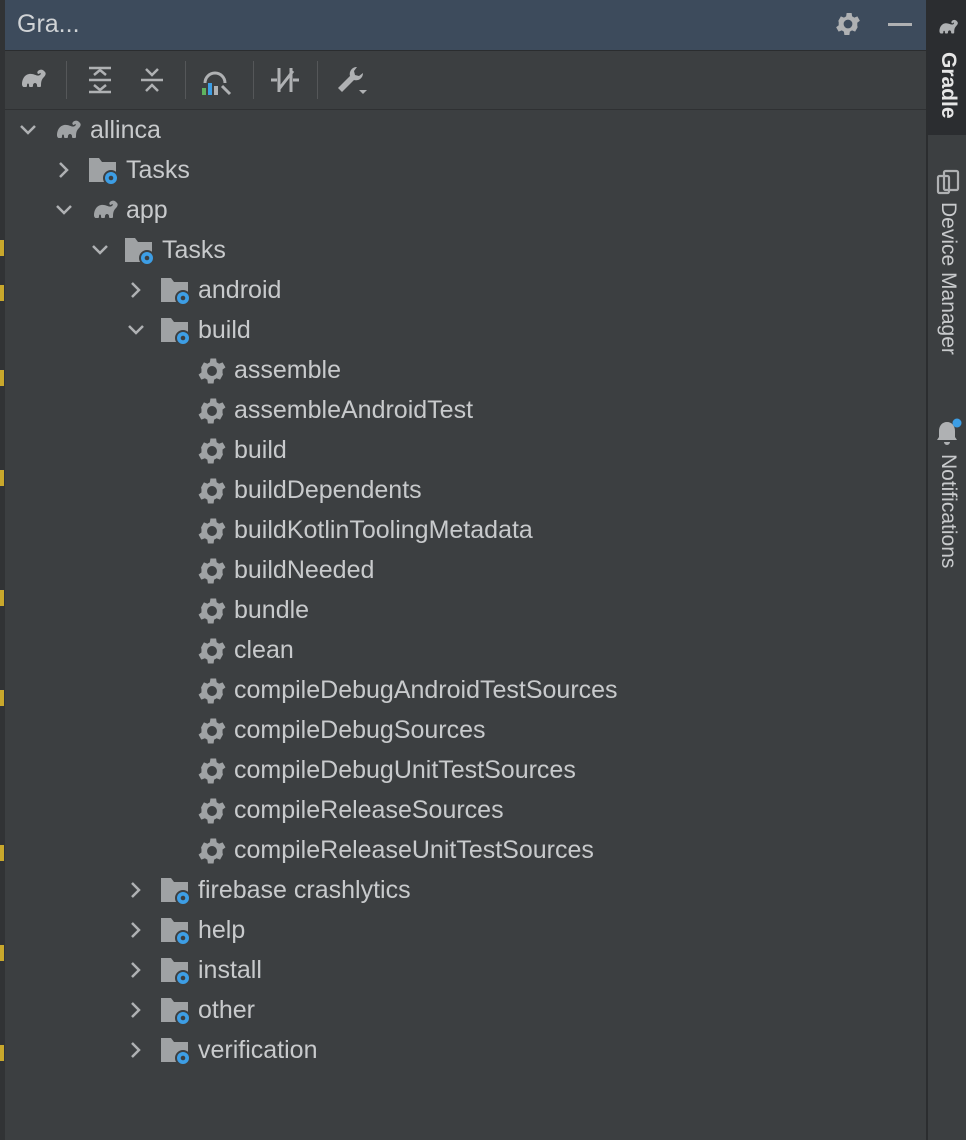  Describe the element at coordinates (948, 278) in the screenshot. I see `tab-label: Device Manager` at that location.